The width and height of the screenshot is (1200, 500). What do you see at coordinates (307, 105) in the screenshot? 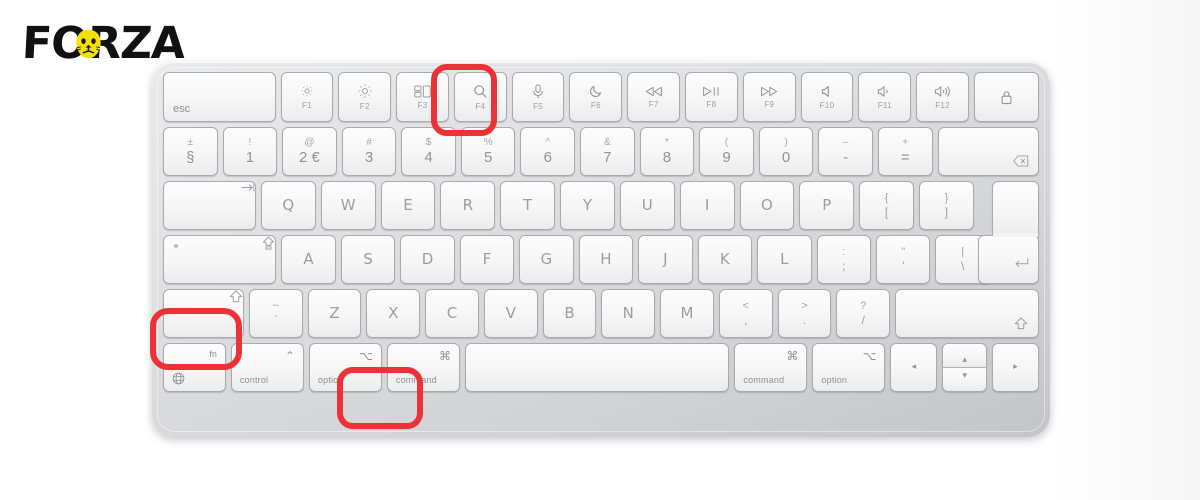
I see `key-f1-label: F1` at bounding box center [307, 105].